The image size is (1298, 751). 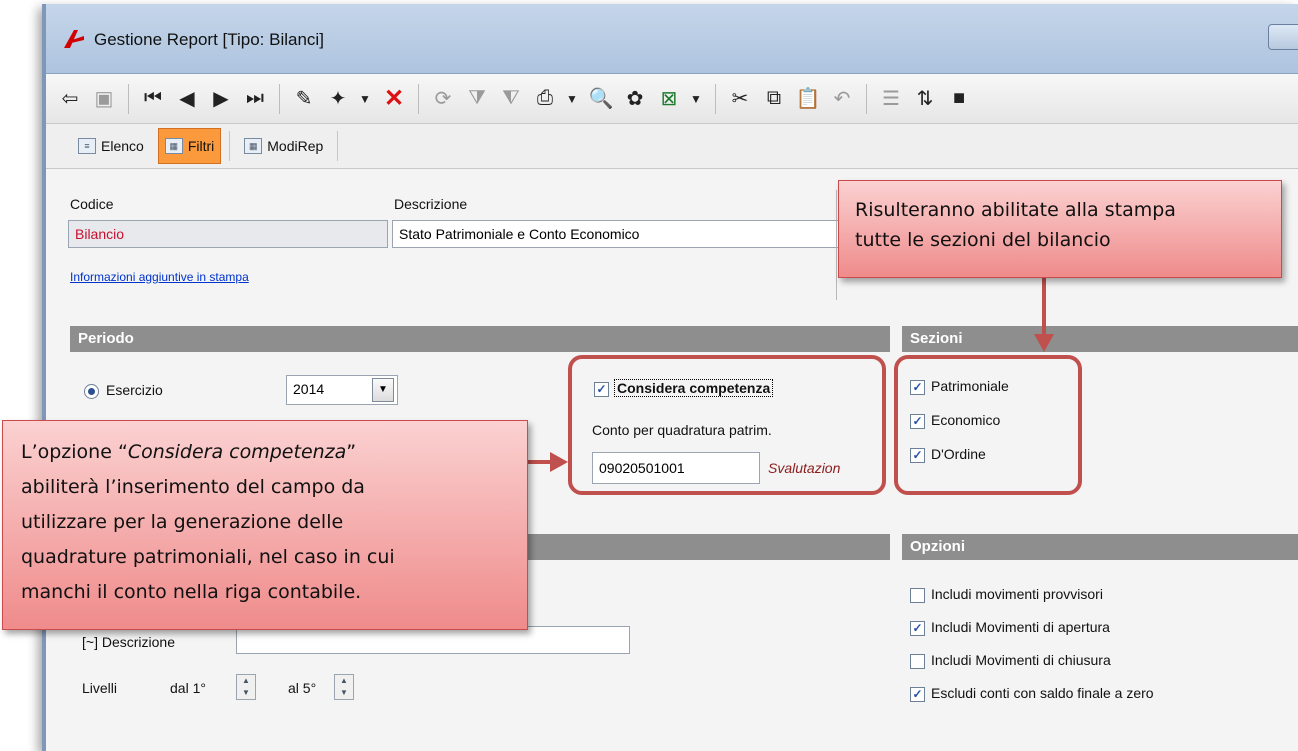 I want to click on sort-icon: ⇅, so click(x=925, y=99).